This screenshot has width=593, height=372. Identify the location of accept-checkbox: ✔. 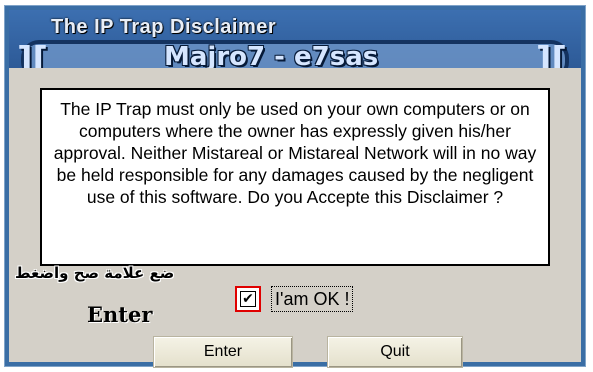
(248, 299).